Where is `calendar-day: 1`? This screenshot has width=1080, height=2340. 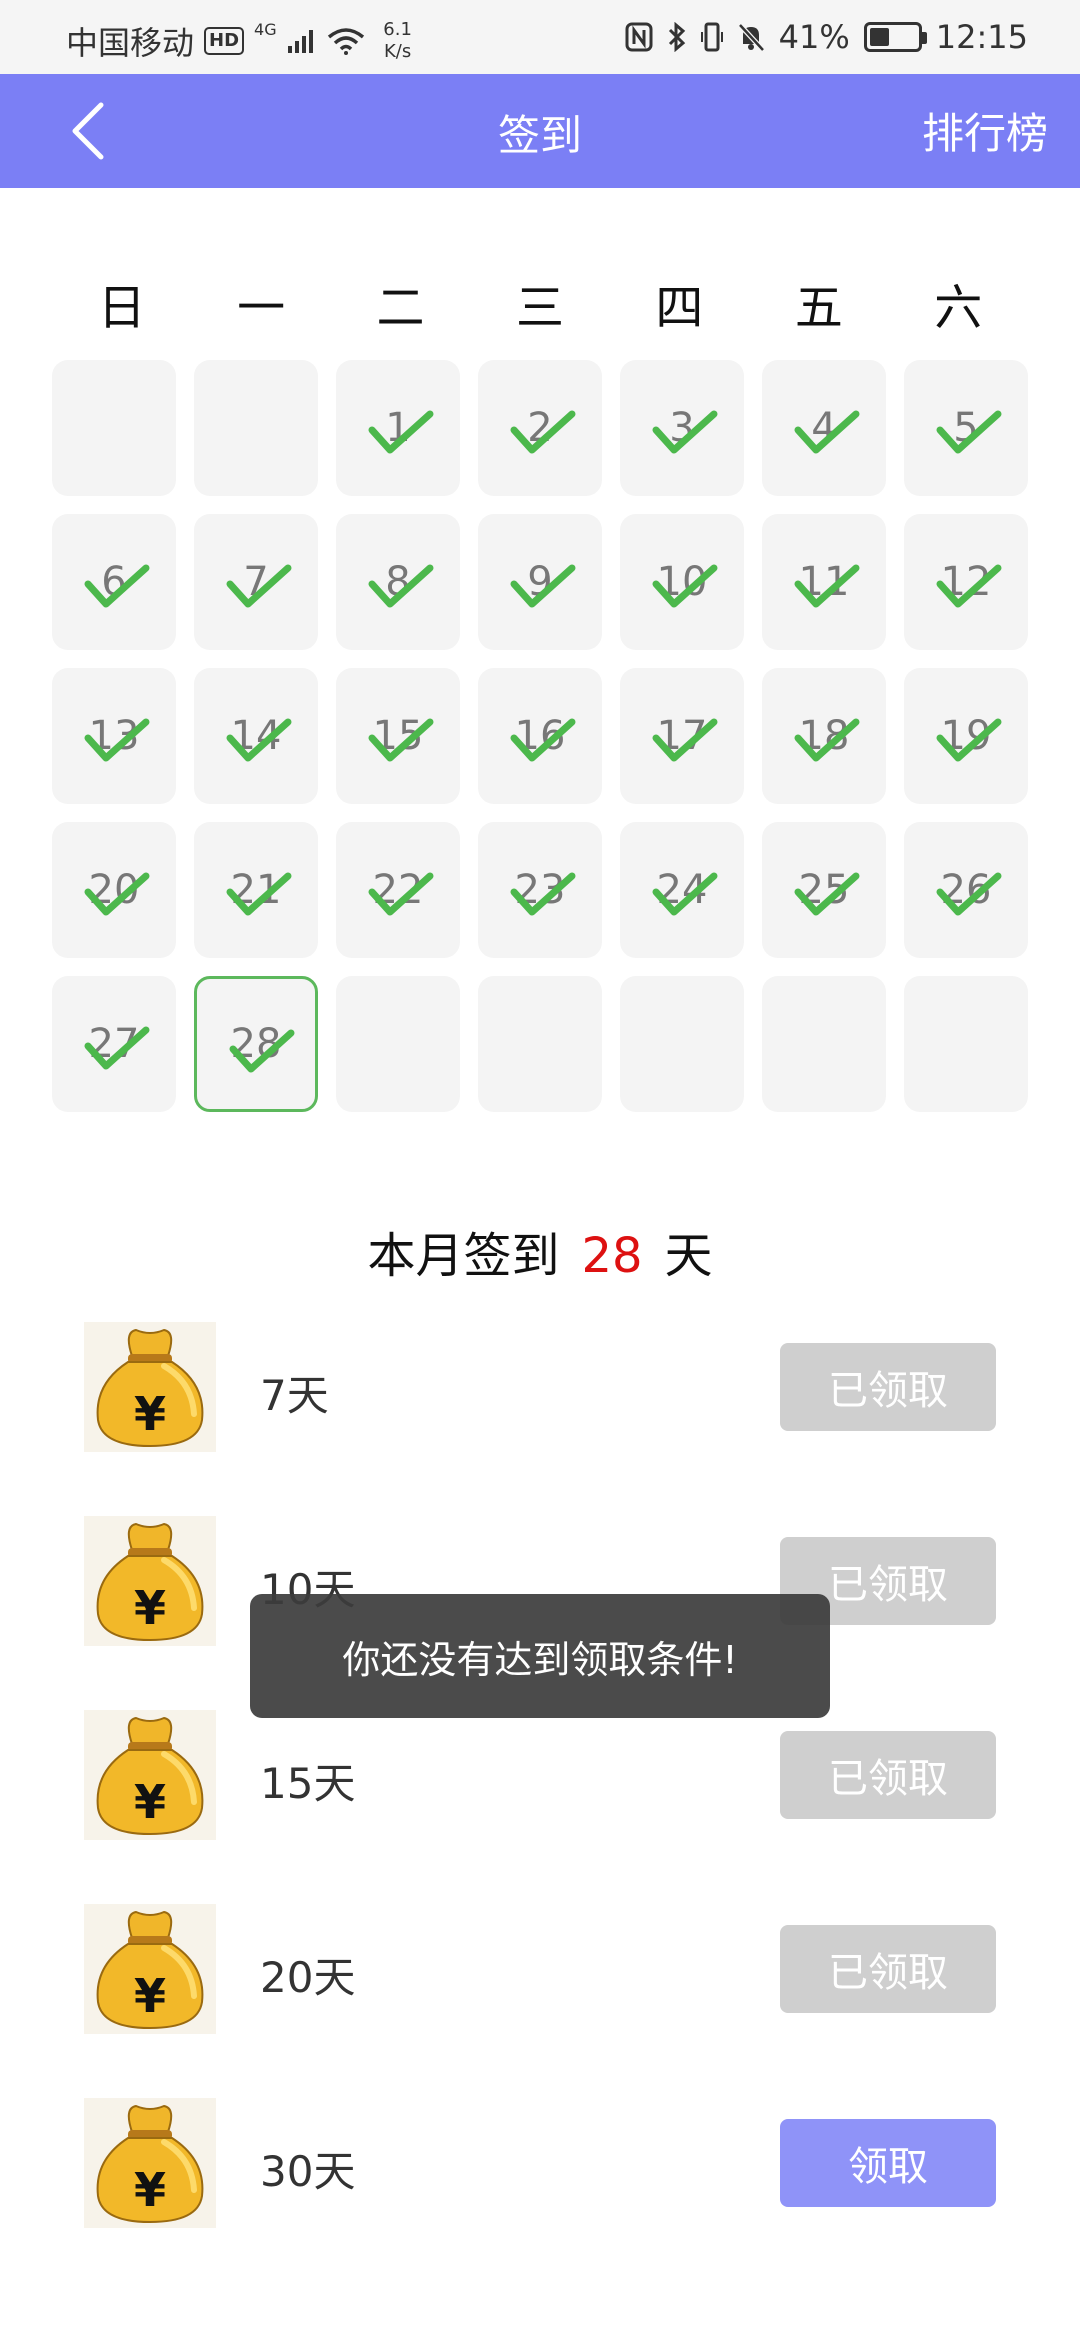 calendar-day: 1 is located at coordinates (398, 428).